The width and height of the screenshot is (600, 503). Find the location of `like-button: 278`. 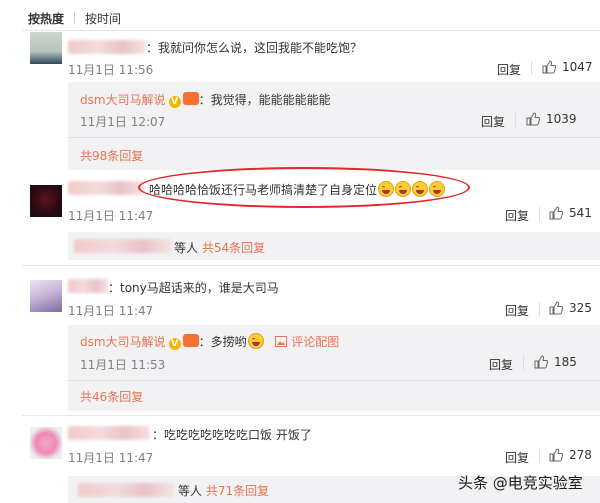

like-button: 278 is located at coordinates (570, 455).